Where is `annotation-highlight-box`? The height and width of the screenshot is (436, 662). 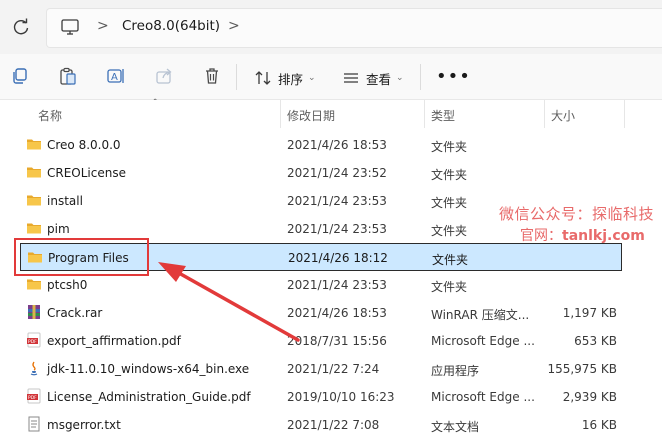 annotation-highlight-box is located at coordinates (81, 257).